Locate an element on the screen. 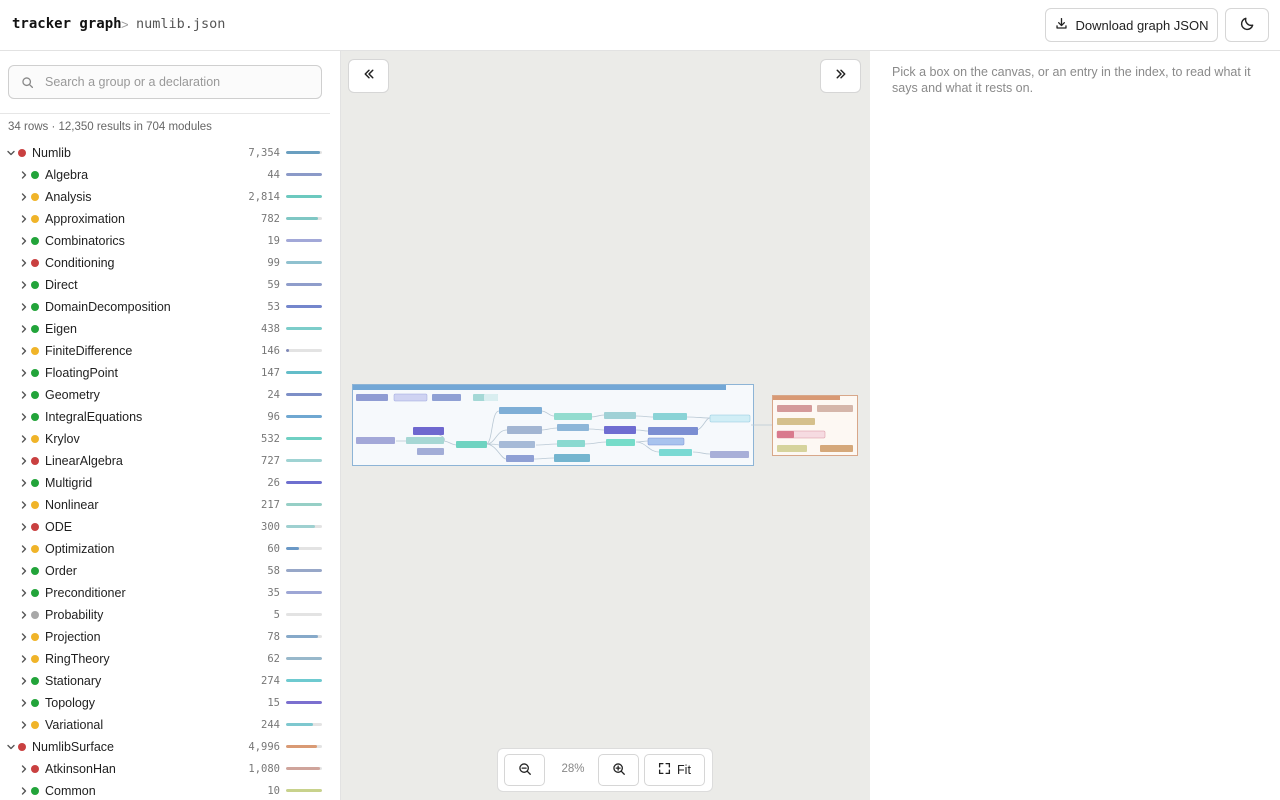  tree-row-count: 58 is located at coordinates (273, 571).